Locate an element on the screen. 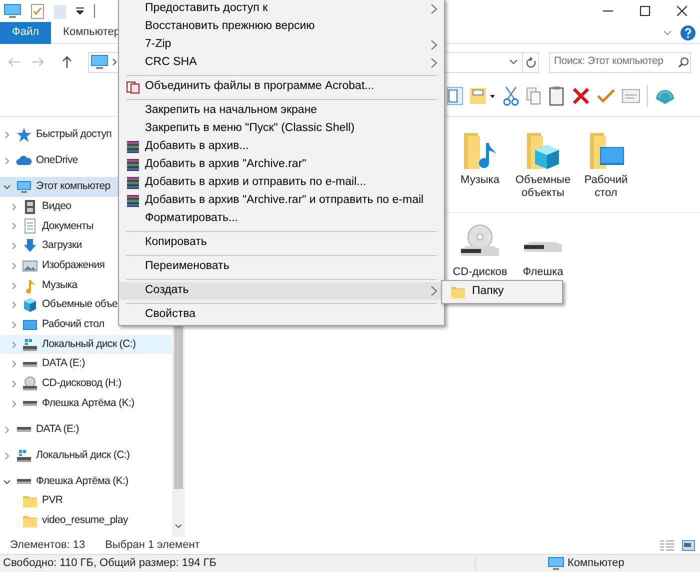 This screenshot has height=572, width=700. item-count: Элементов: 13 is located at coordinates (48, 546).